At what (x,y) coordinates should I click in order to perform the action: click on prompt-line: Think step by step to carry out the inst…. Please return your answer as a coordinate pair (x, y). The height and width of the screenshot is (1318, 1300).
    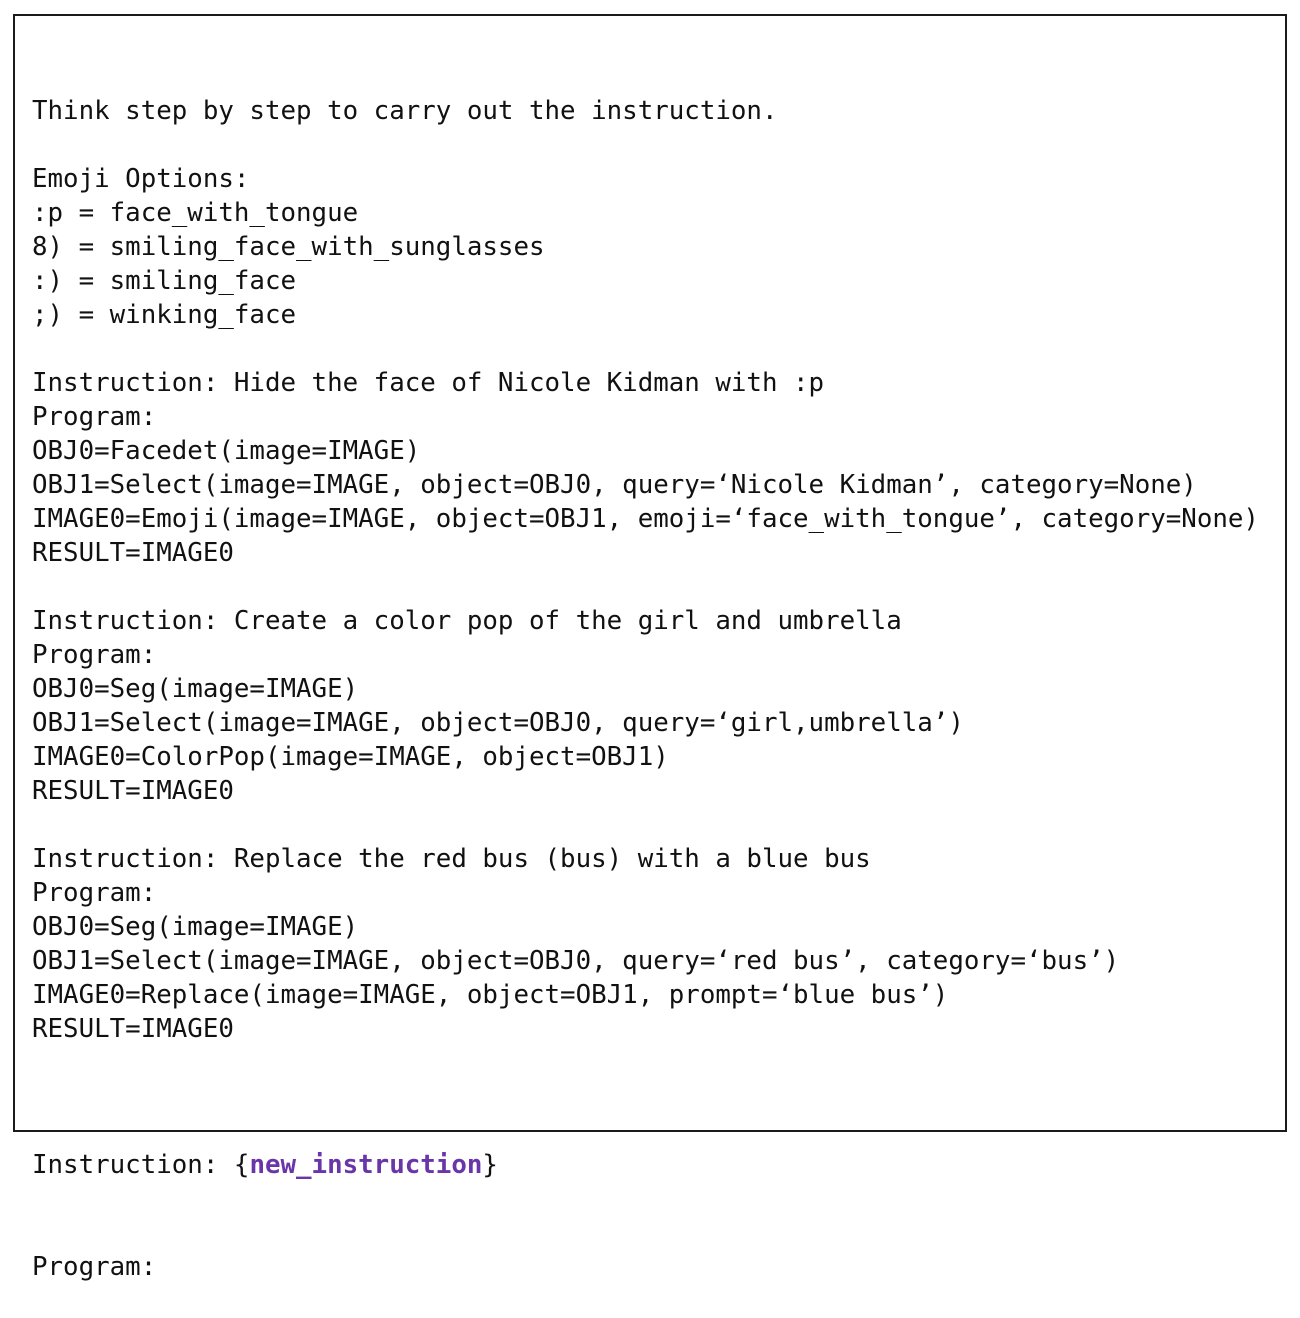
    Looking at the image, I should click on (405, 111).